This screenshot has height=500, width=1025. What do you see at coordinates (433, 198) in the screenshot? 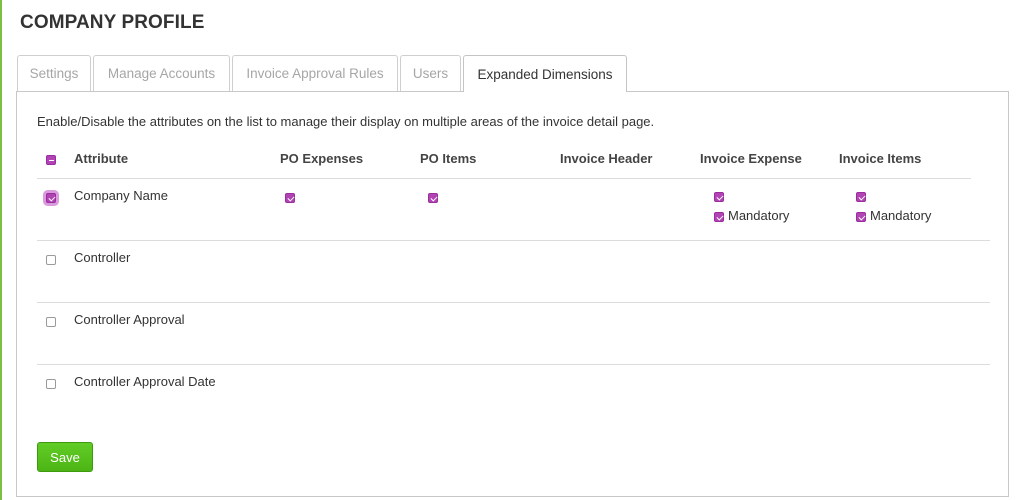
I see `po-items-checkbox` at bounding box center [433, 198].